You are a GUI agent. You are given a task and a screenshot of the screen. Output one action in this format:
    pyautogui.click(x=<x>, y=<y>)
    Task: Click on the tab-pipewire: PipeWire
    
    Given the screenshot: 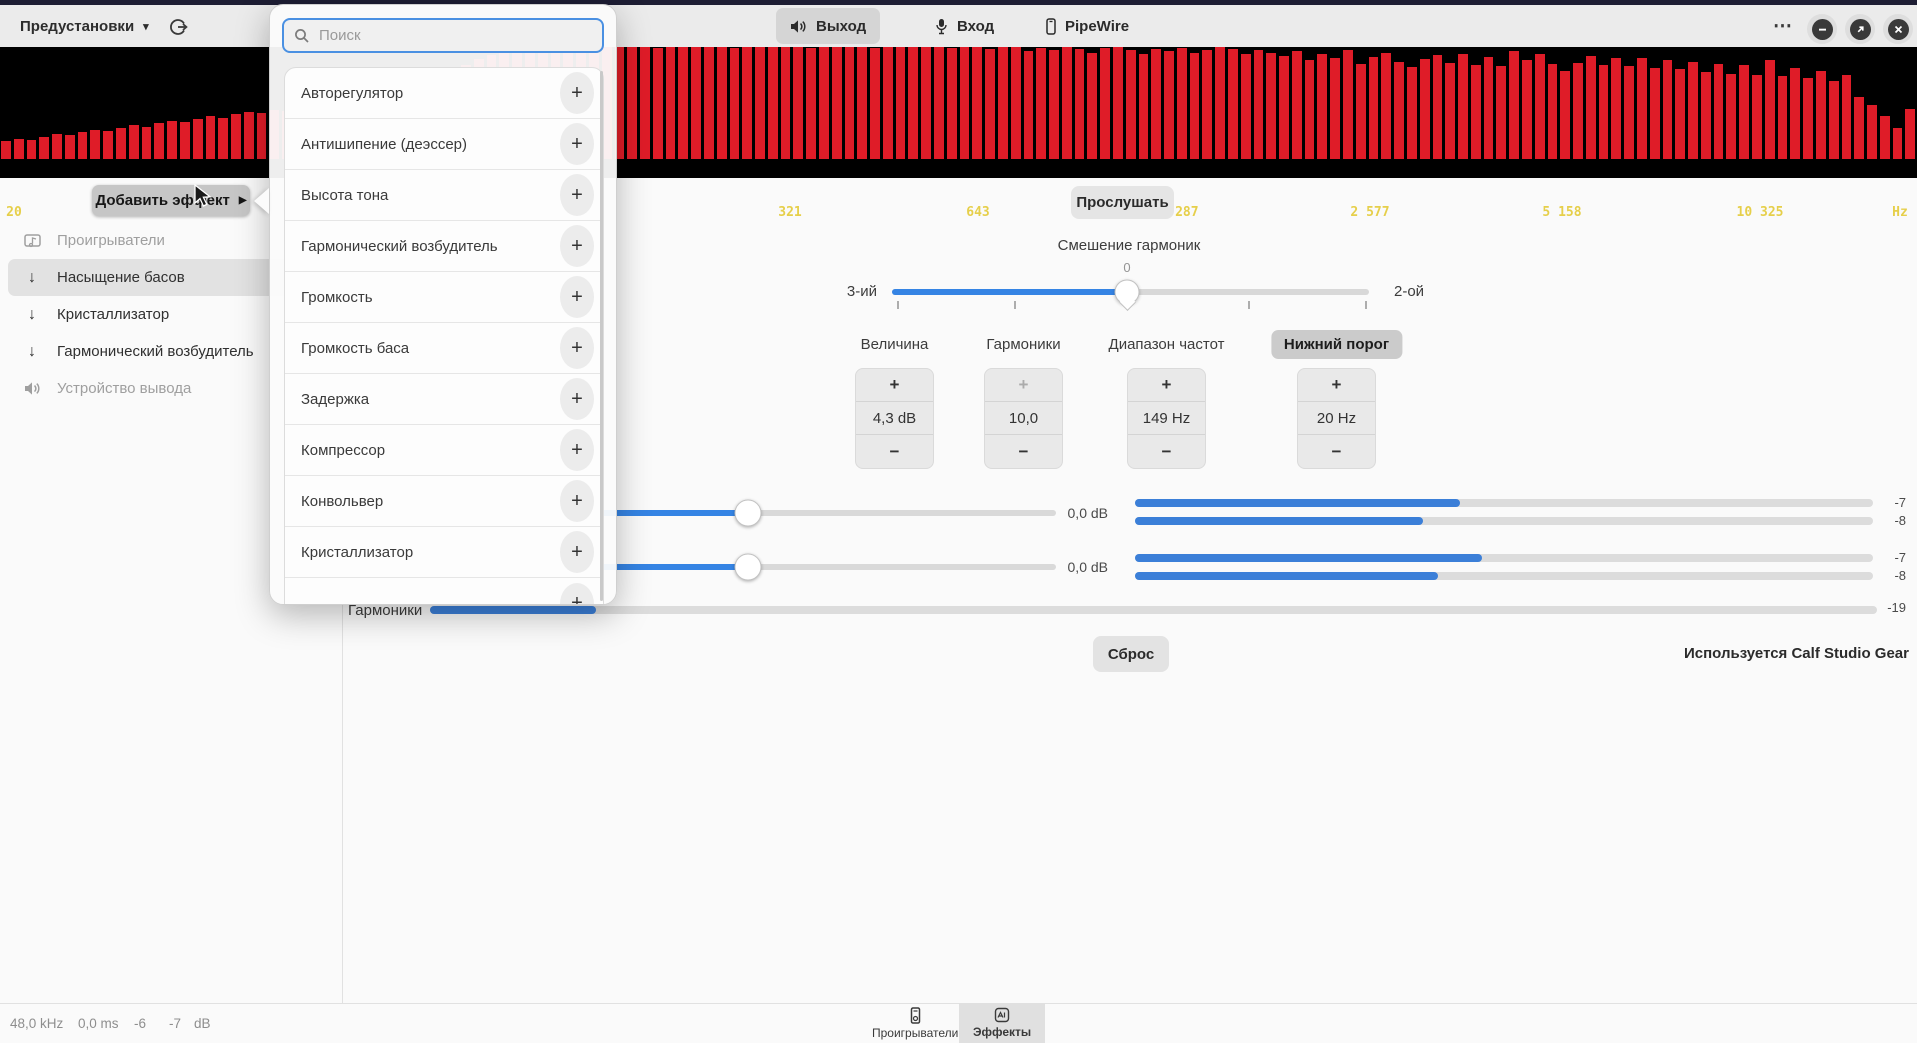 What is the action you would take?
    pyautogui.click(x=1087, y=26)
    